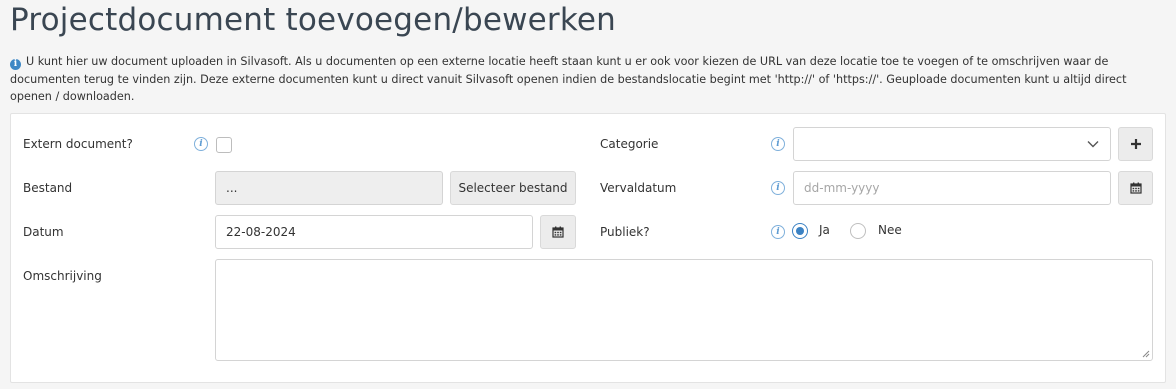 This screenshot has height=389, width=1176. Describe the element at coordinates (15, 64) in the screenshot. I see `info-icon: i` at that location.